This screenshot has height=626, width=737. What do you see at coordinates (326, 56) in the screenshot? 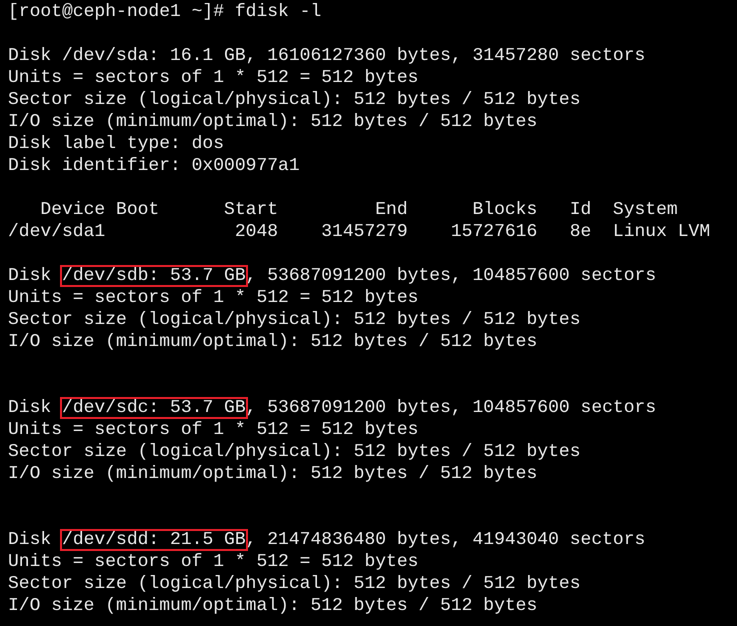
I see `terminal-text: Disk /dev/sda: 16.1 GB, 16106127360 bytes, 31457280 sectors` at bounding box center [326, 56].